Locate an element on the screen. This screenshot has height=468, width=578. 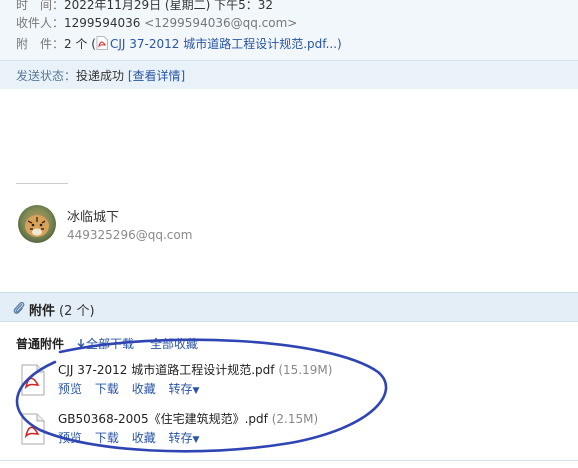
time-row: 时 间：2022年11月29日 (星期二) 下午5：32 is located at coordinates (144, 7).